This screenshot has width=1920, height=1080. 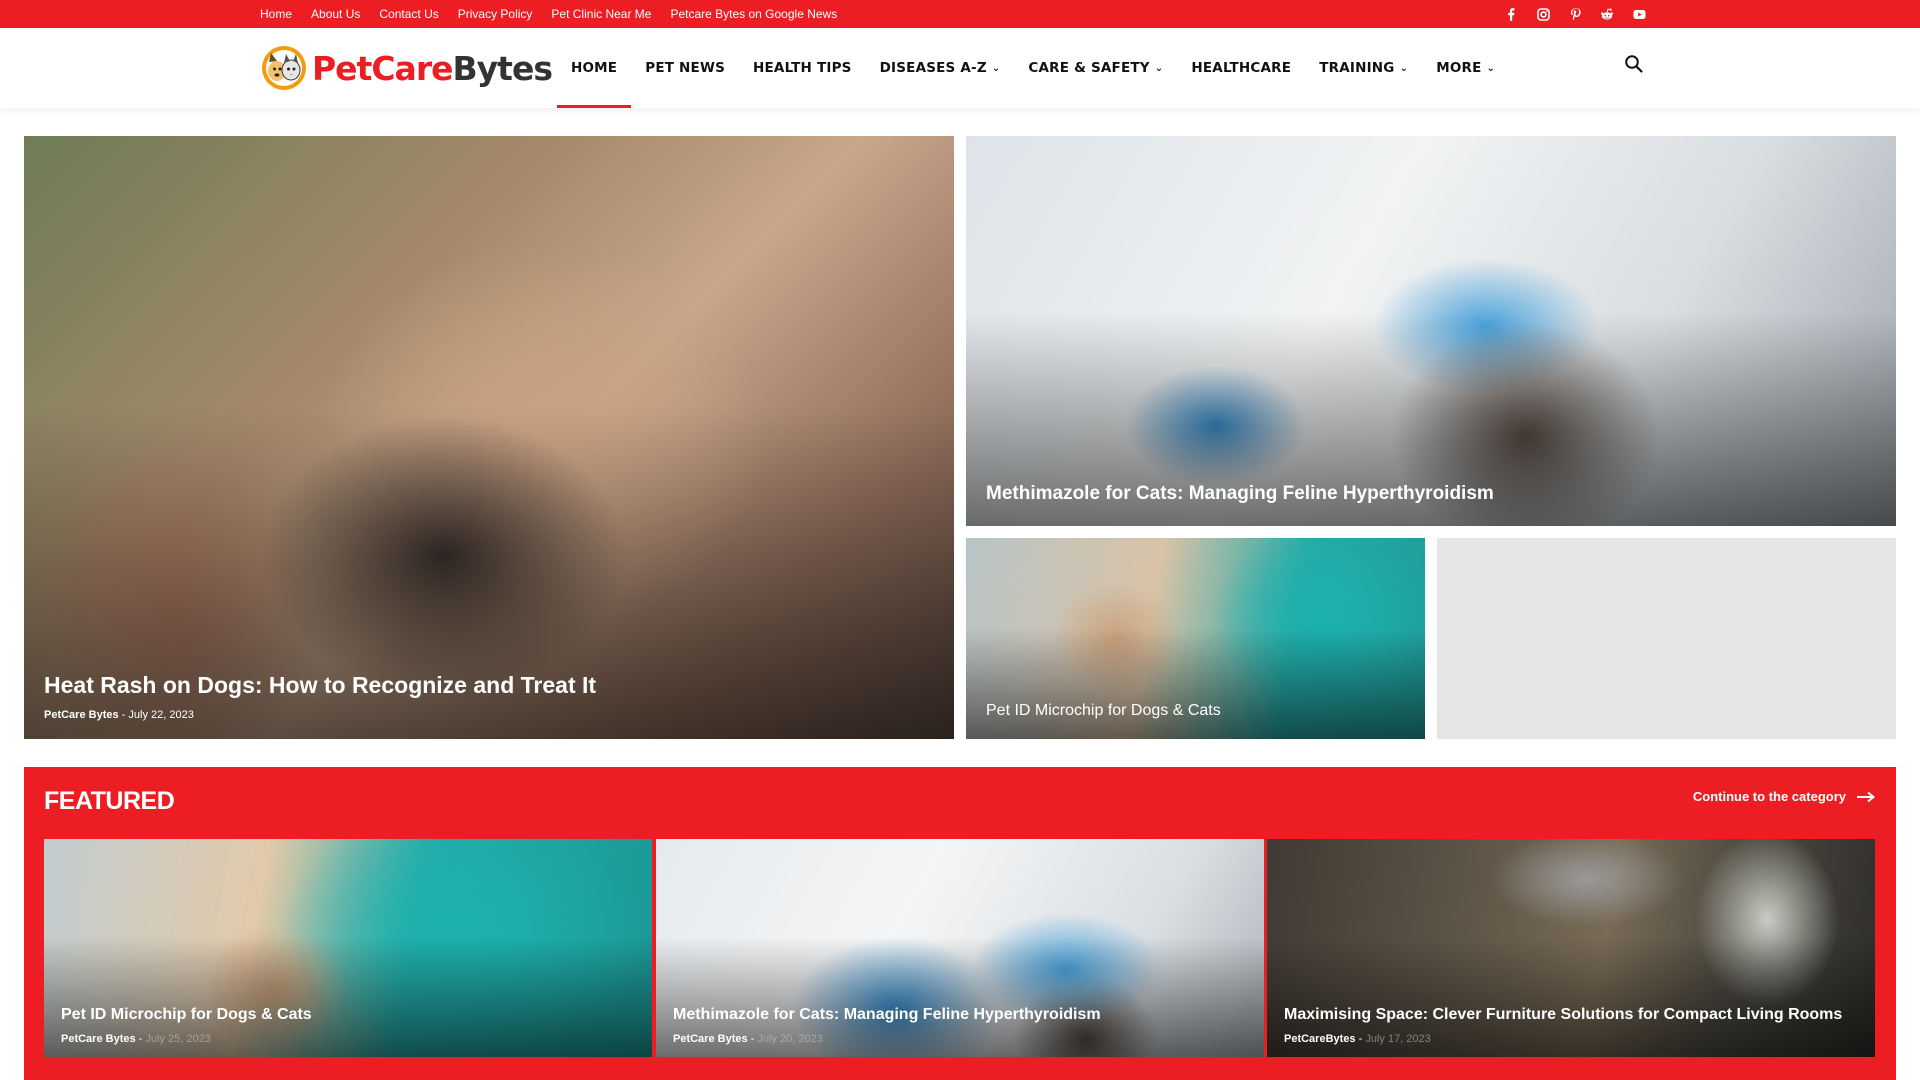 I want to click on post-meta: PetCare Bytes - July 20, 2023, so click(x=960, y=1039).